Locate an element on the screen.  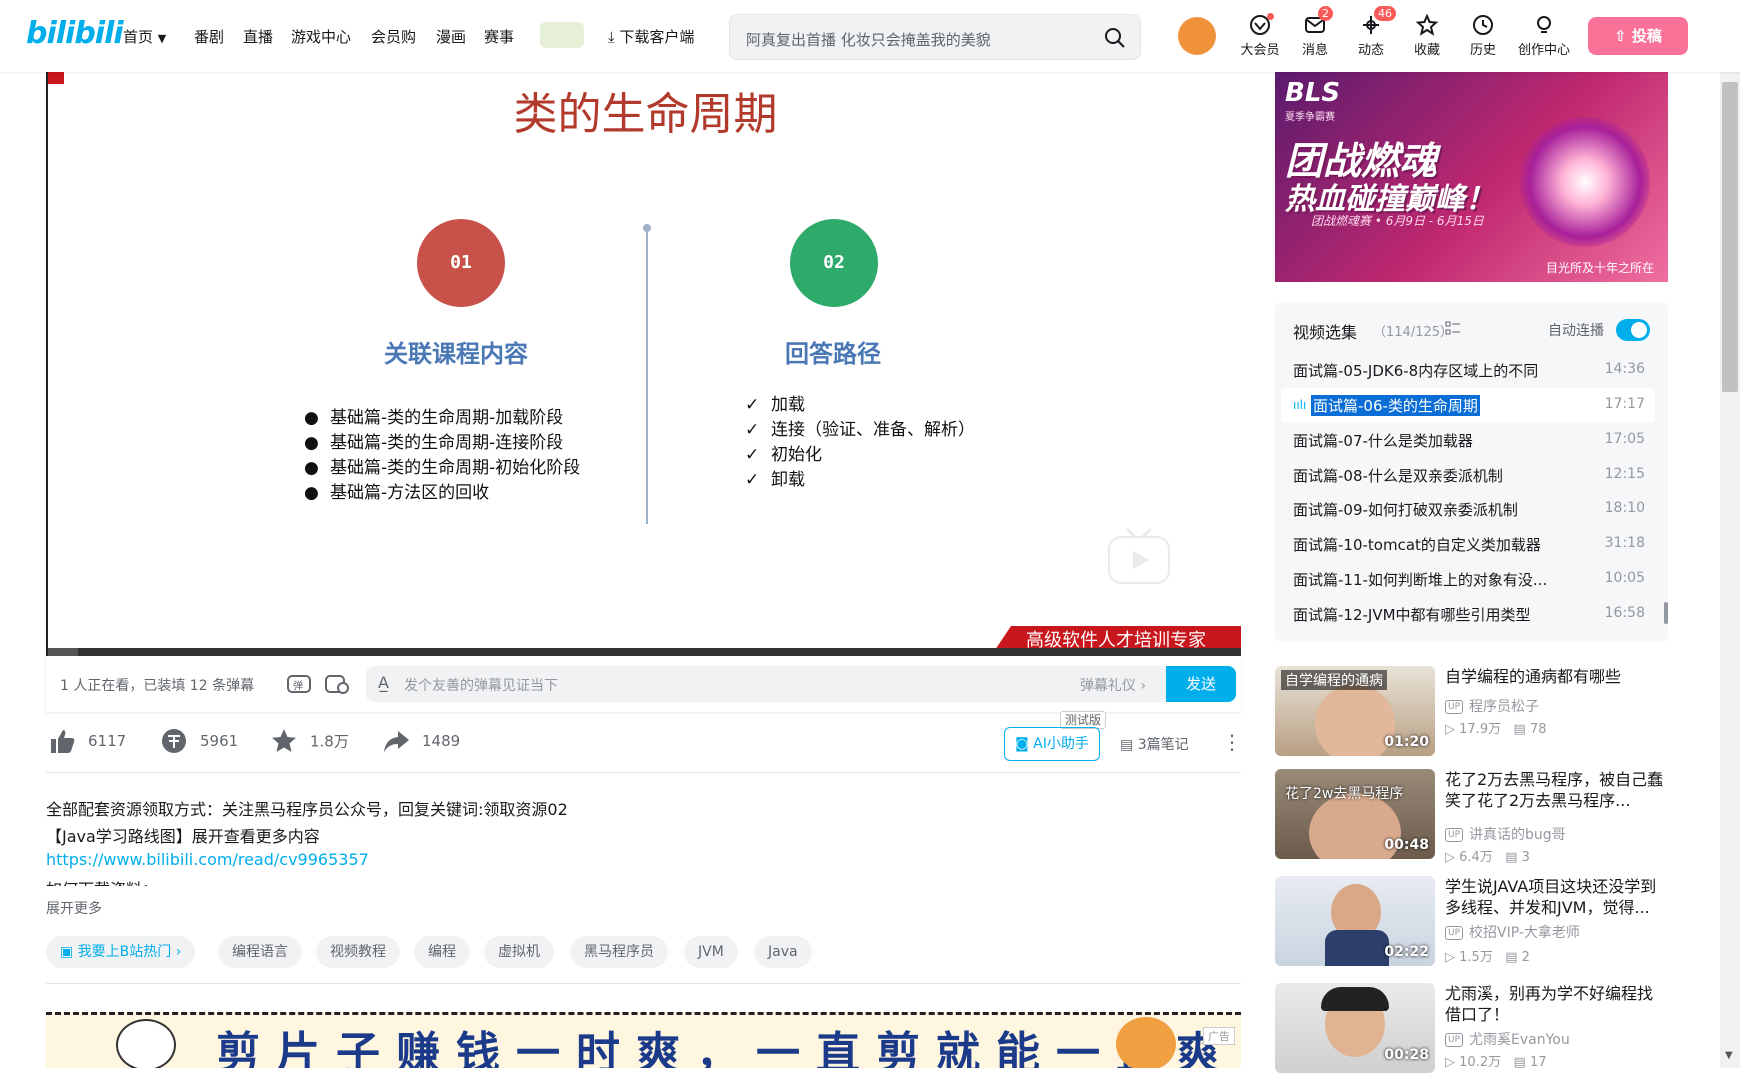
expand-more-link: 展开更多 is located at coordinates (74, 908).